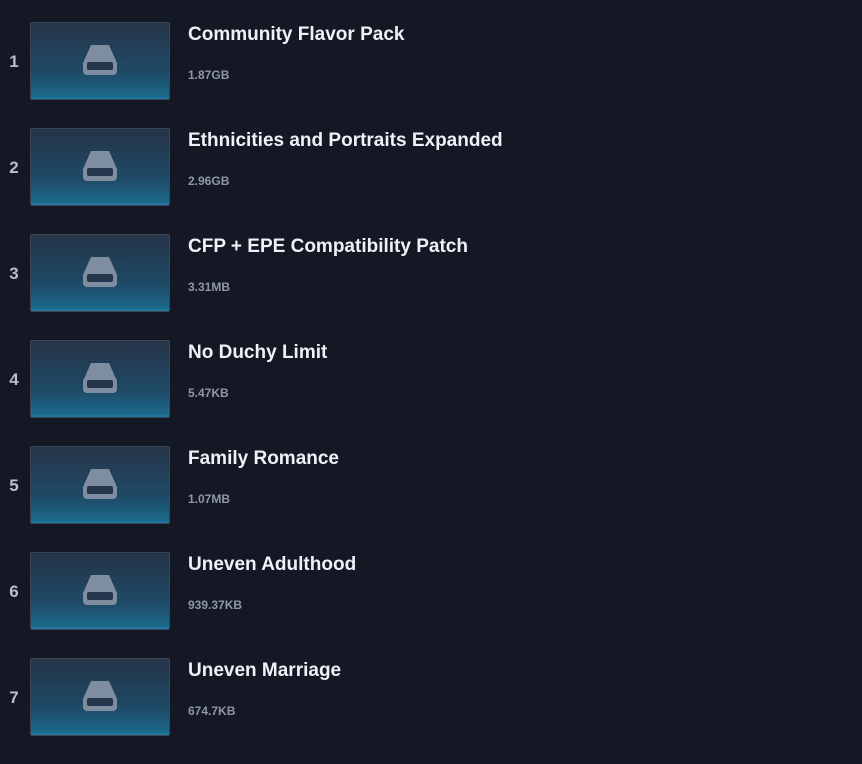 Image resolution: width=862 pixels, height=764 pixels. What do you see at coordinates (14, 485) in the screenshot?
I see `mod-index: 5` at bounding box center [14, 485].